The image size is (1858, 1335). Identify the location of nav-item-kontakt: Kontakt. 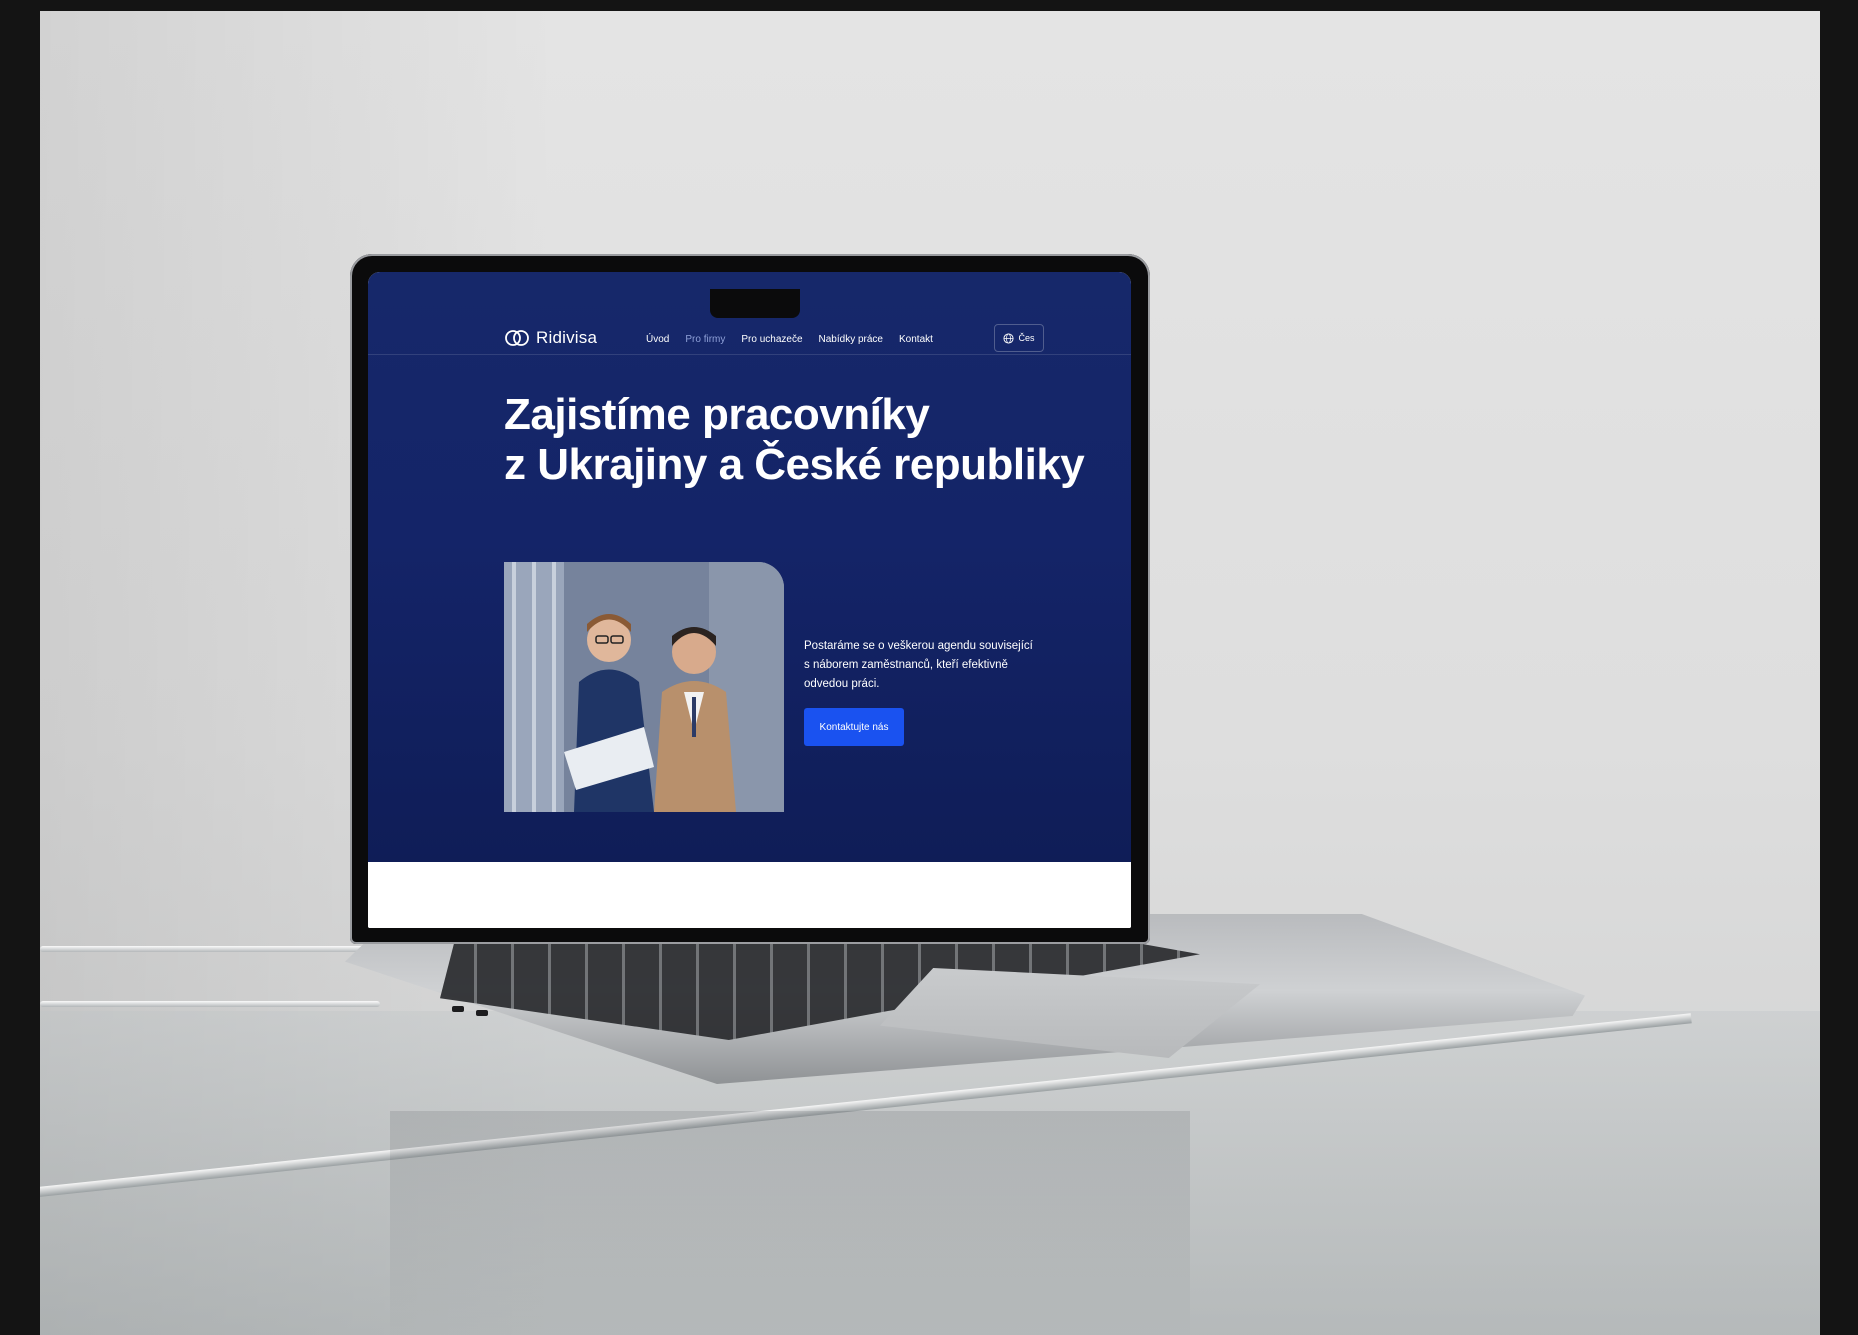
(916, 339).